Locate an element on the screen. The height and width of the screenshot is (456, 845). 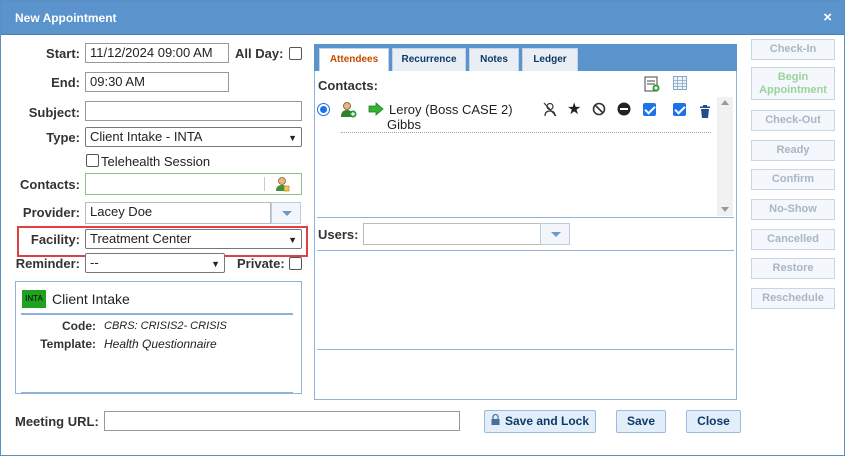
arrow-right-icon is located at coordinates (376, 110).